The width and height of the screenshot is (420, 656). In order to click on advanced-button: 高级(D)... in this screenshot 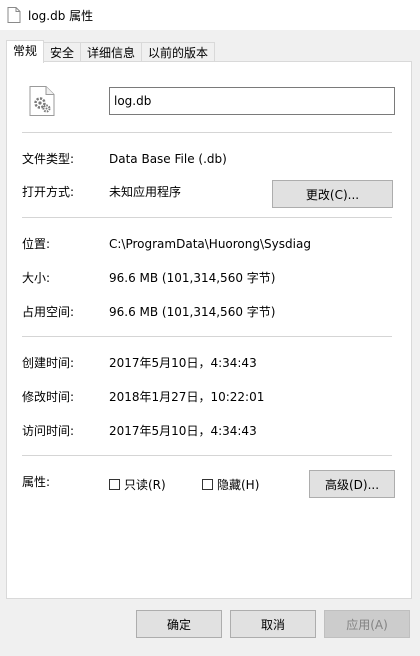, I will do `click(352, 484)`.